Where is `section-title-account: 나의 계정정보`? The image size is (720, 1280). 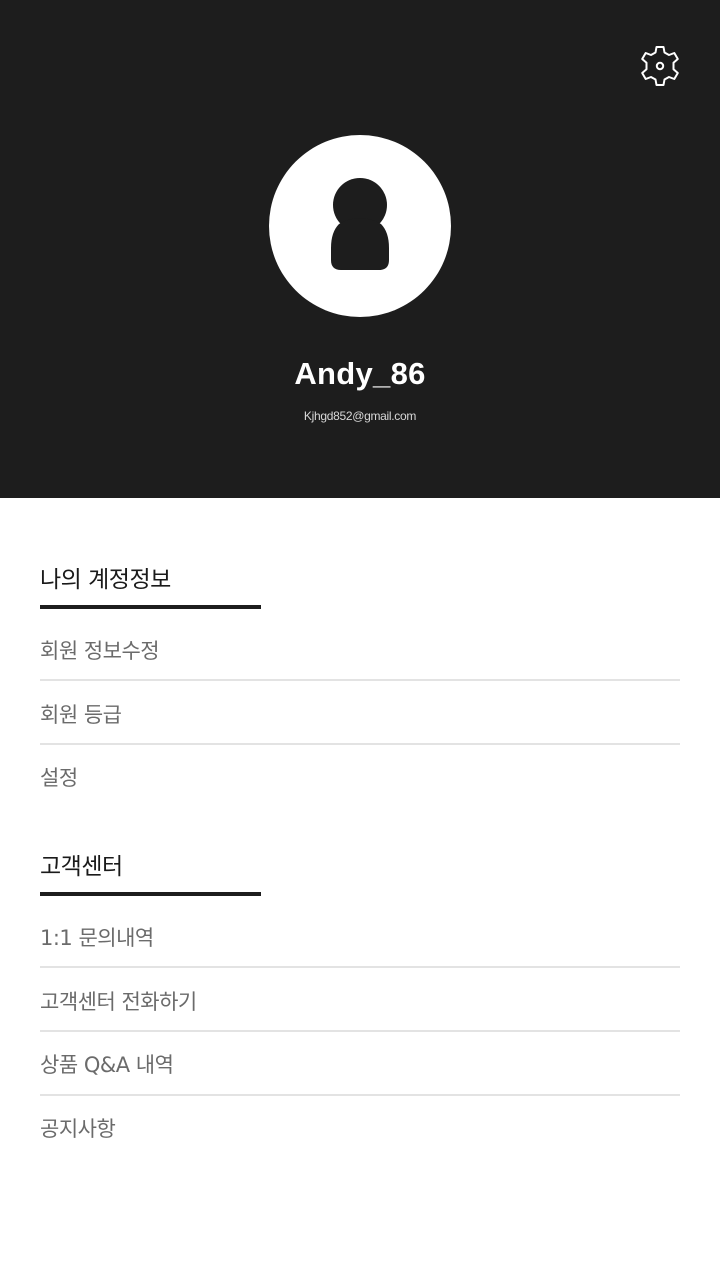
section-title-account: 나의 계정정보 is located at coordinates (105, 580).